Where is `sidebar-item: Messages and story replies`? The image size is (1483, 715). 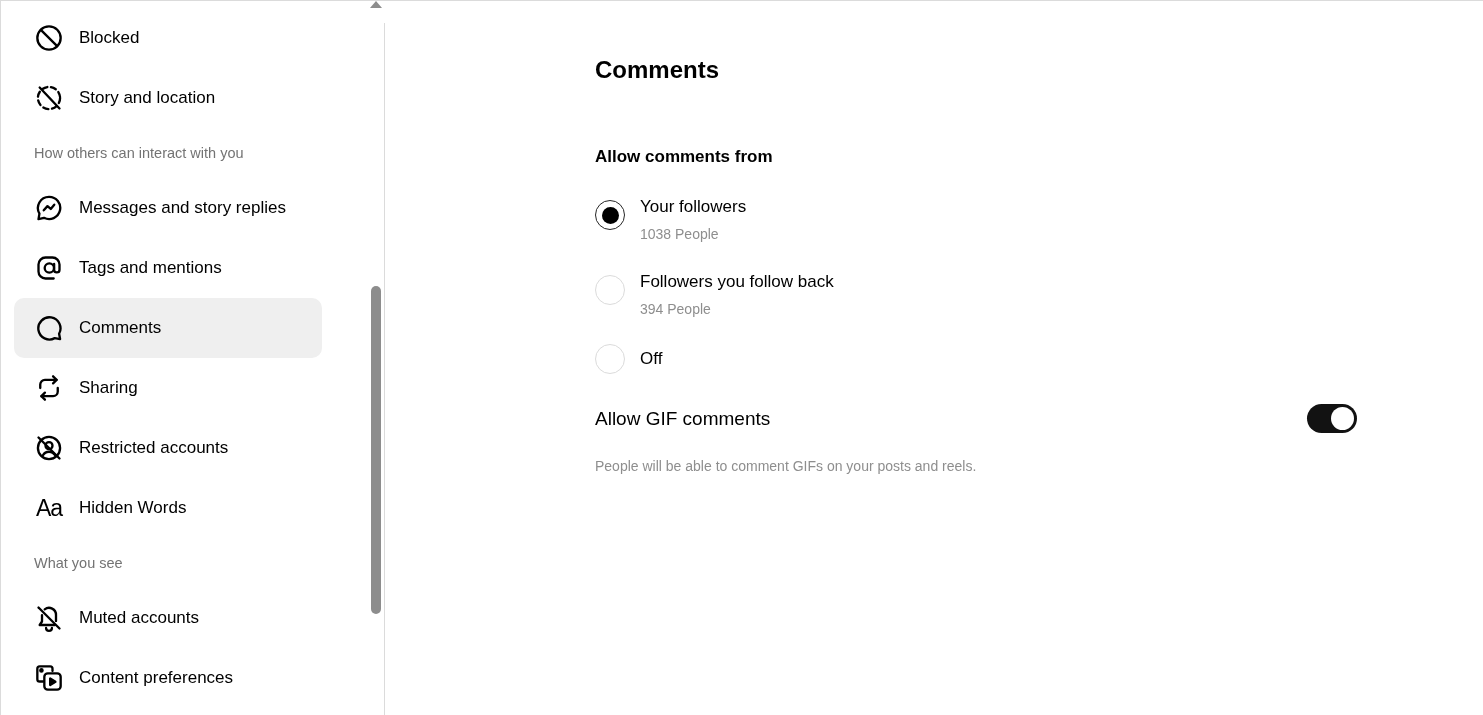 sidebar-item: Messages and story replies is located at coordinates (168, 208).